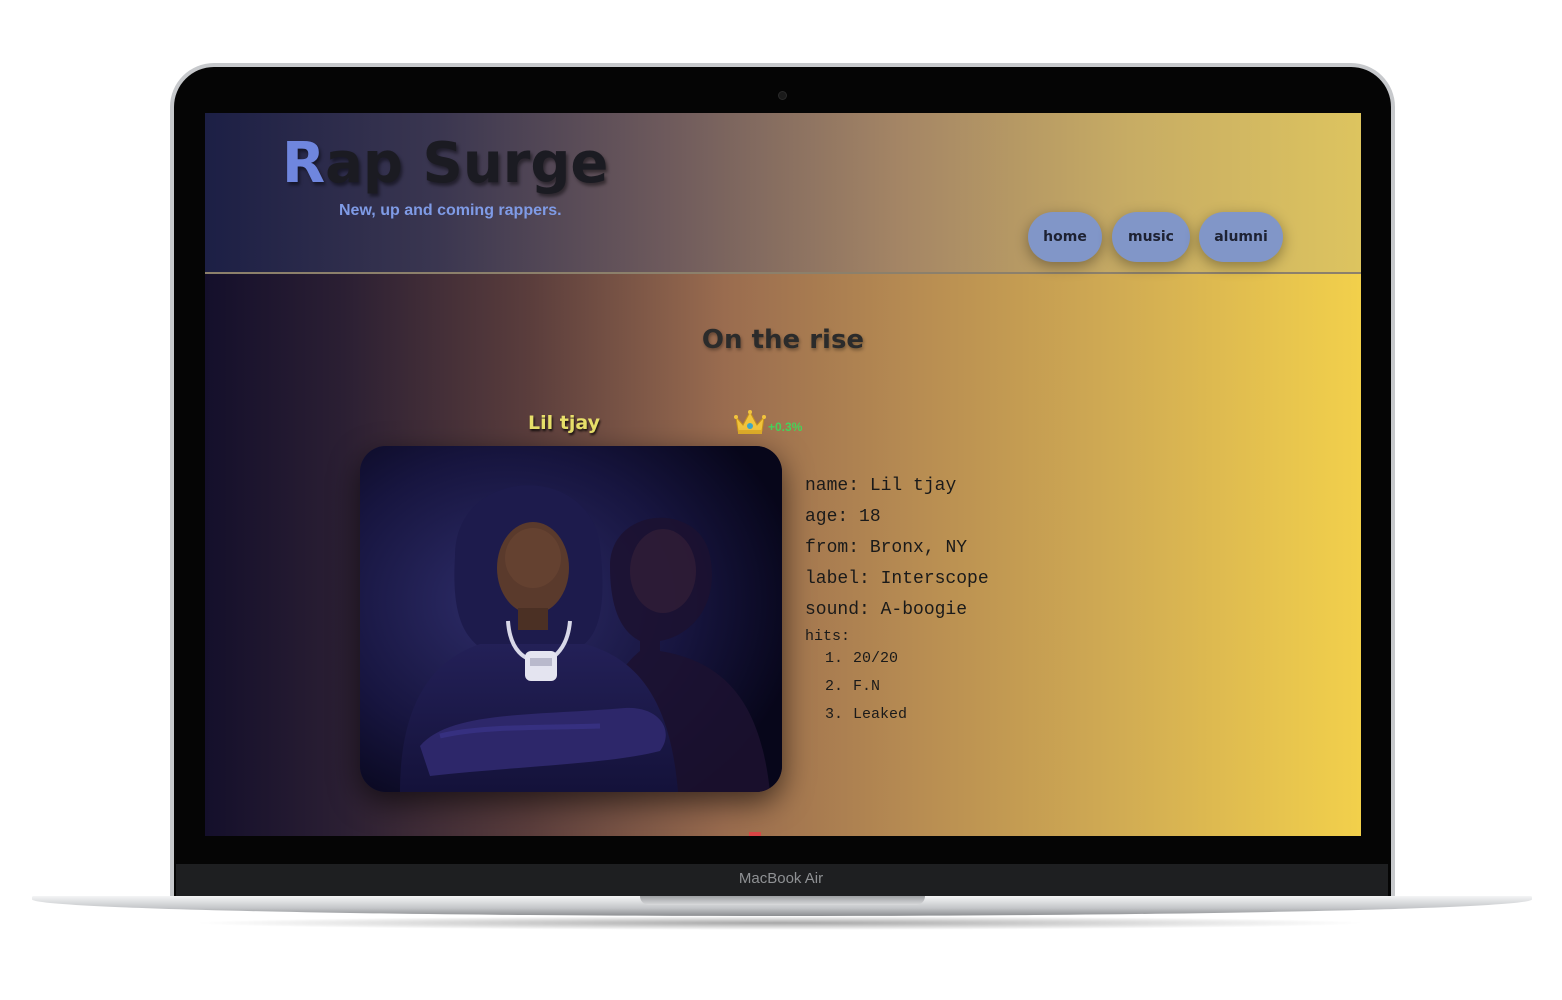 This screenshot has width=1562, height=1000. I want to click on artist-photo, so click(571, 619).